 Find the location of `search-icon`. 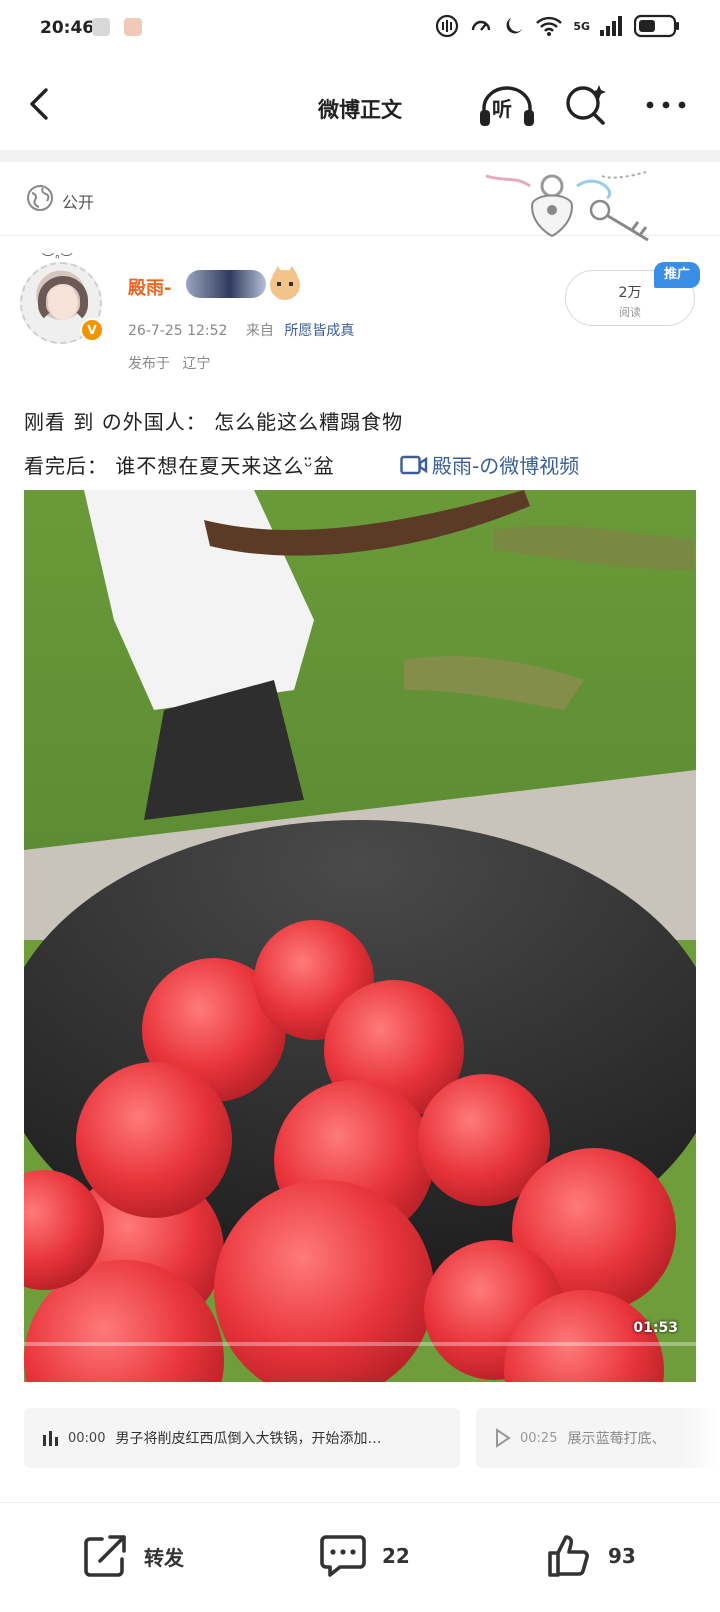

search-icon is located at coordinates (586, 105).